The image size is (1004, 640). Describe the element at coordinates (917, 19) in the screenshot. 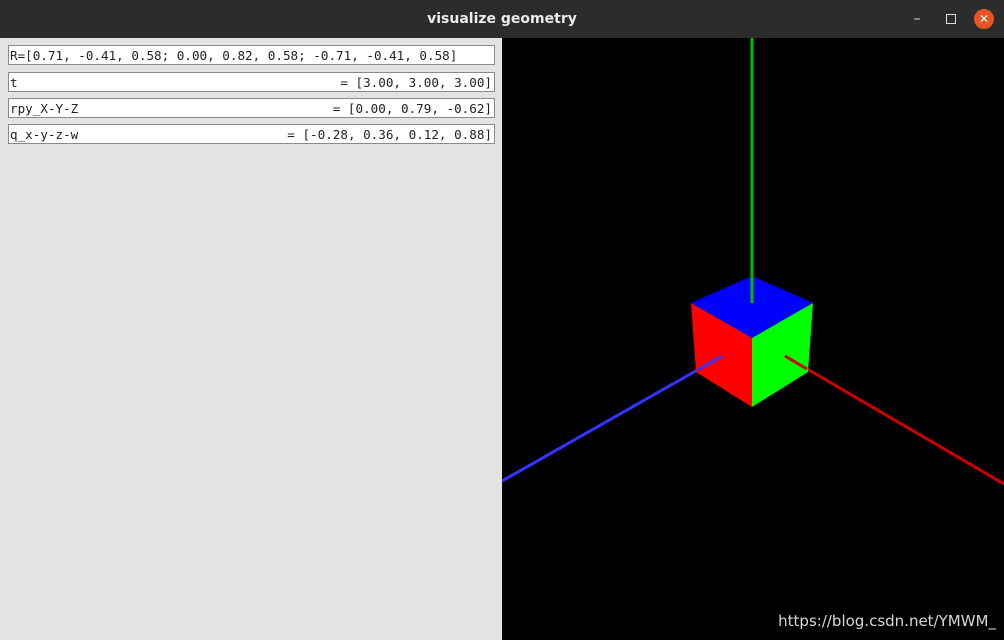

I see `minimize-icon: –` at that location.